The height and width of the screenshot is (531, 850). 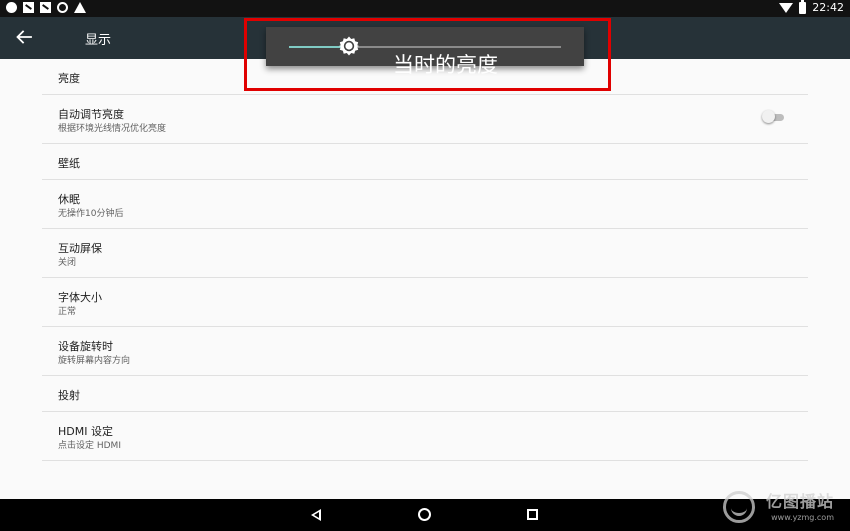 I want to click on android-icon, so click(x=62, y=7).